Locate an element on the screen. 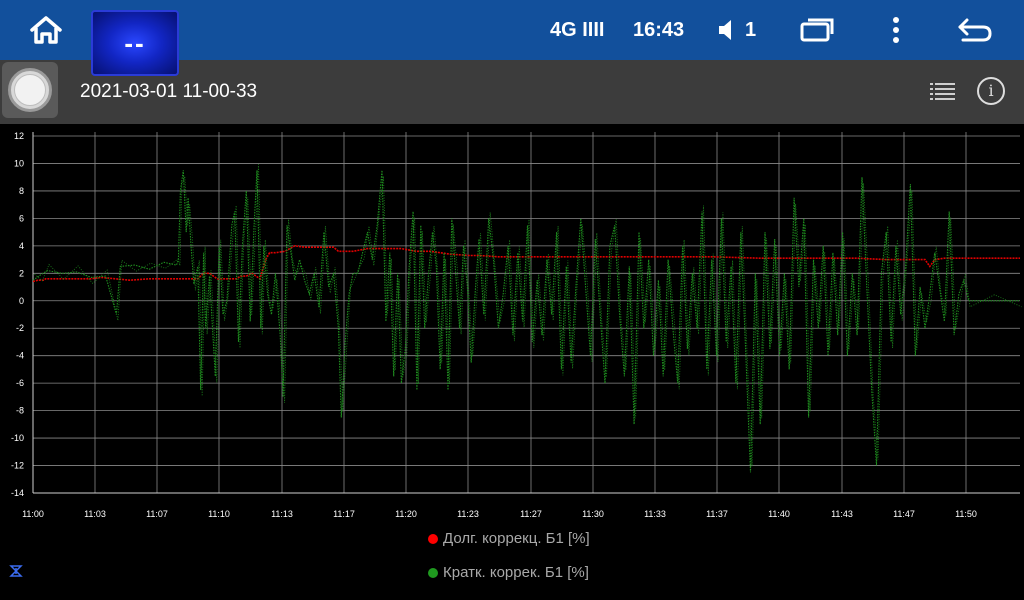 This screenshot has width=1024, height=600. y-tick-label: 10 is located at coordinates (19, 163).